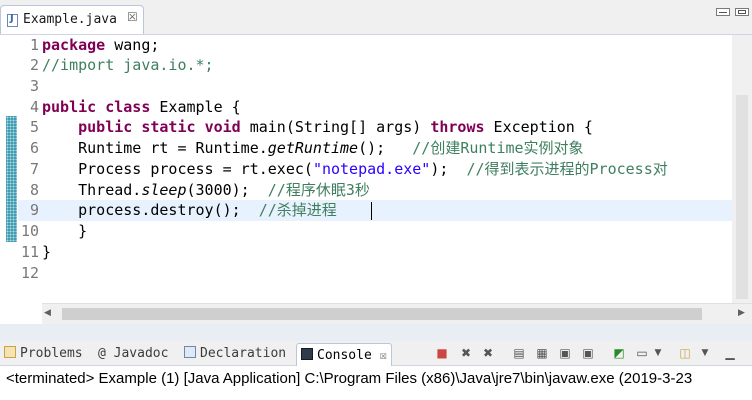  What do you see at coordinates (588, 353) in the screenshot?
I see `show-on-output-icon: ▣` at bounding box center [588, 353].